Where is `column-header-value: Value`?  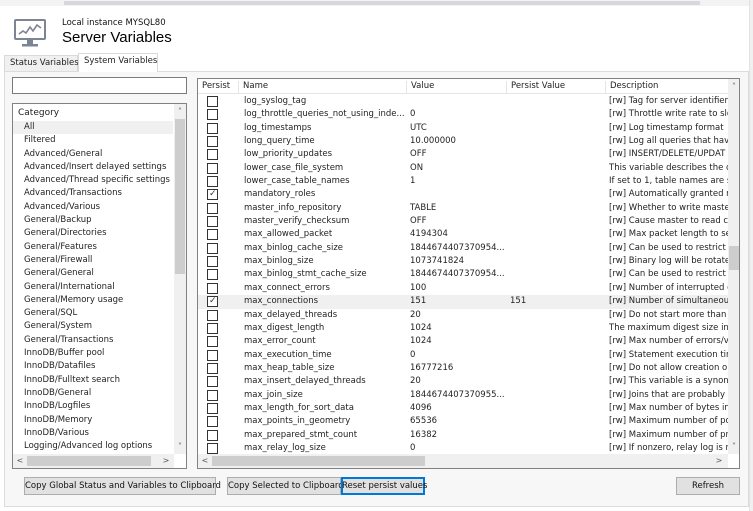 column-header-value: Value is located at coordinates (456, 87).